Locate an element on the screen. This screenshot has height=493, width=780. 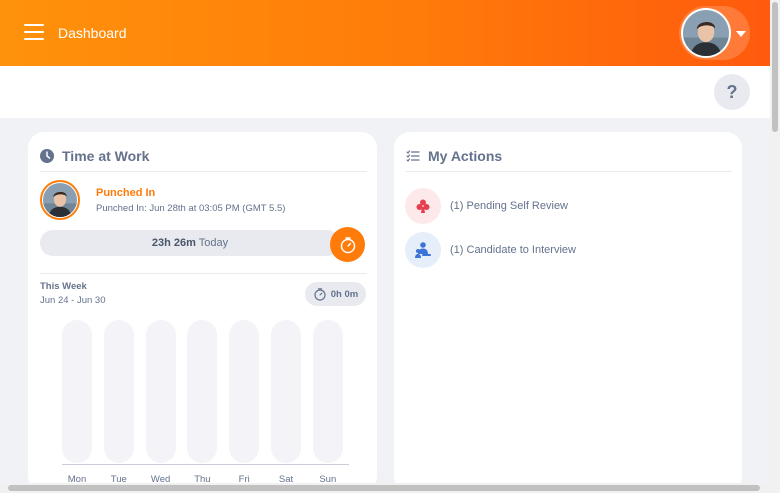
chart-bar-sat is located at coordinates (286, 391).